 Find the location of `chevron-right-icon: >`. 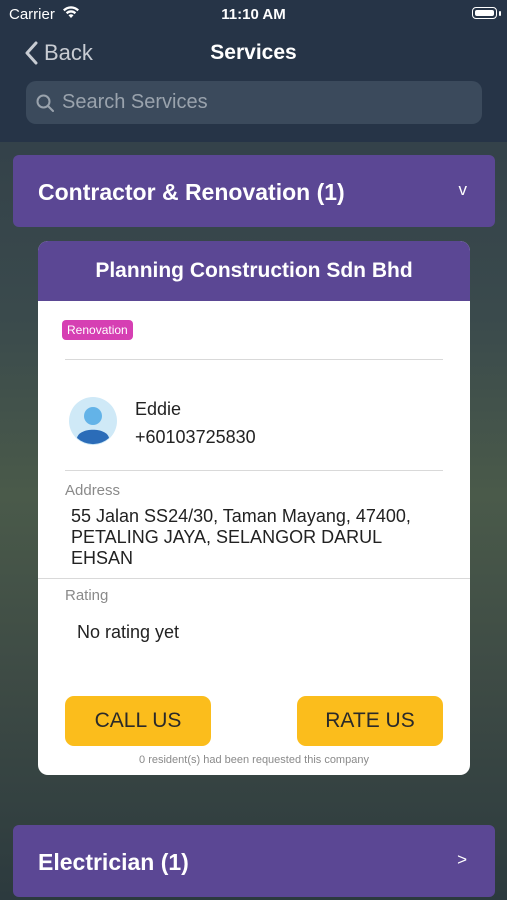

chevron-right-icon: > is located at coordinates (462, 859).